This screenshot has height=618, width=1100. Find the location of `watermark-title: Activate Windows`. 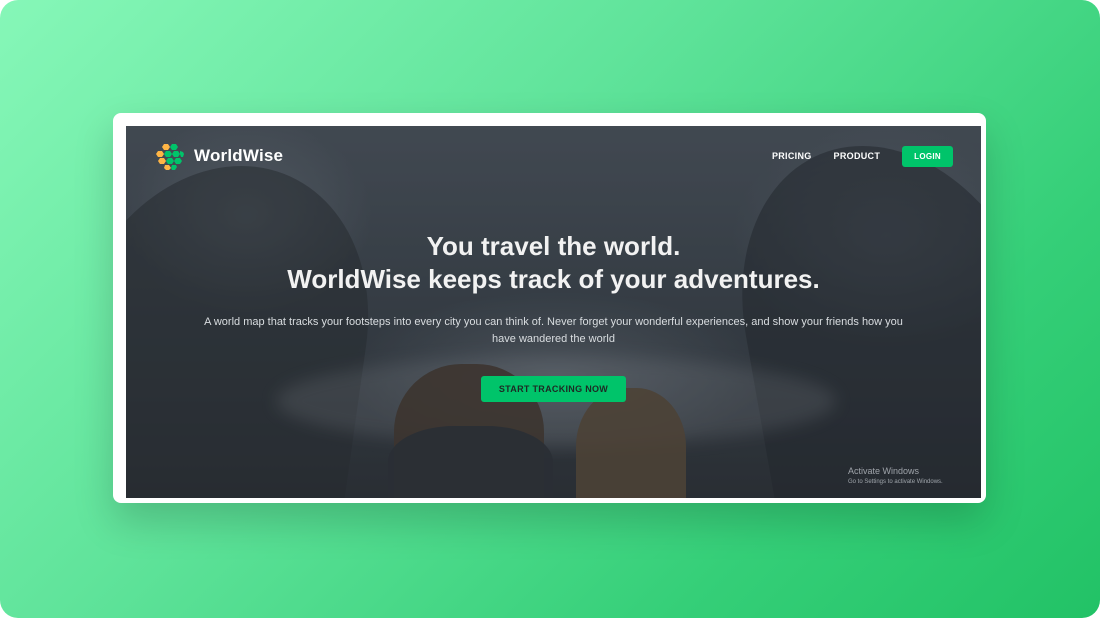

watermark-title: Activate Windows is located at coordinates (884, 471).